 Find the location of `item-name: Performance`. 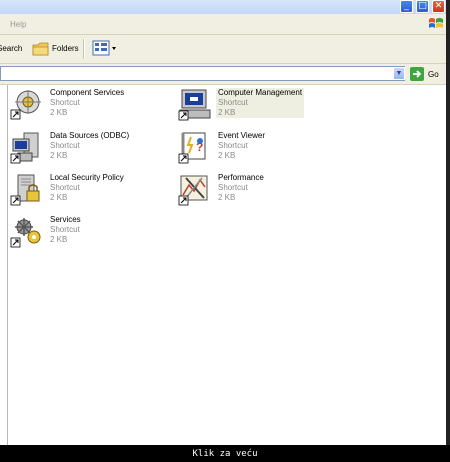

item-name: Performance is located at coordinates (241, 177).